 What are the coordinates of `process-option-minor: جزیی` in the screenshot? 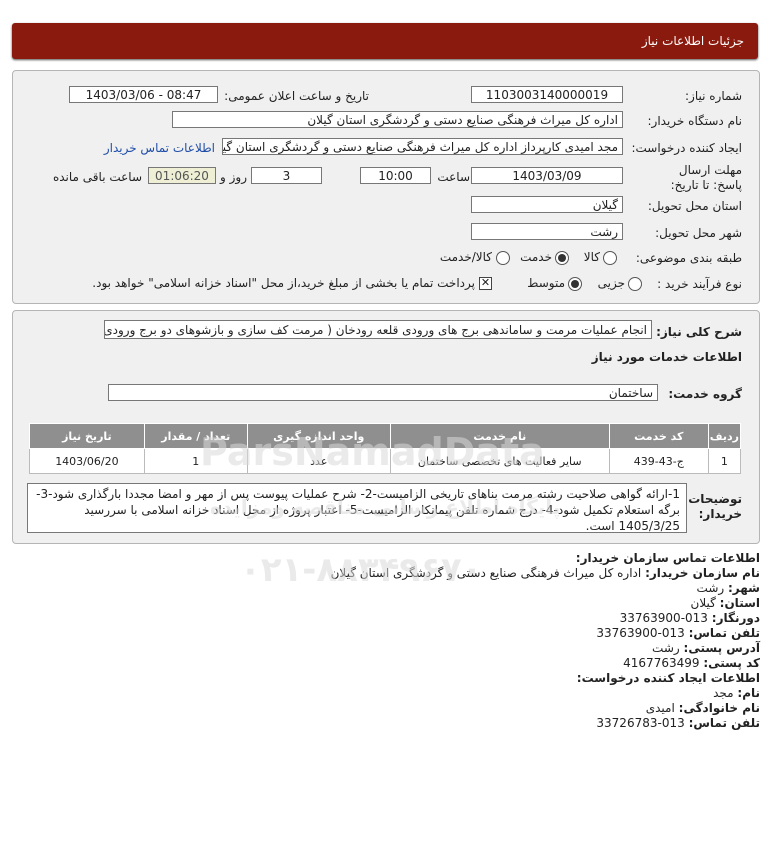 It's located at (611, 283).